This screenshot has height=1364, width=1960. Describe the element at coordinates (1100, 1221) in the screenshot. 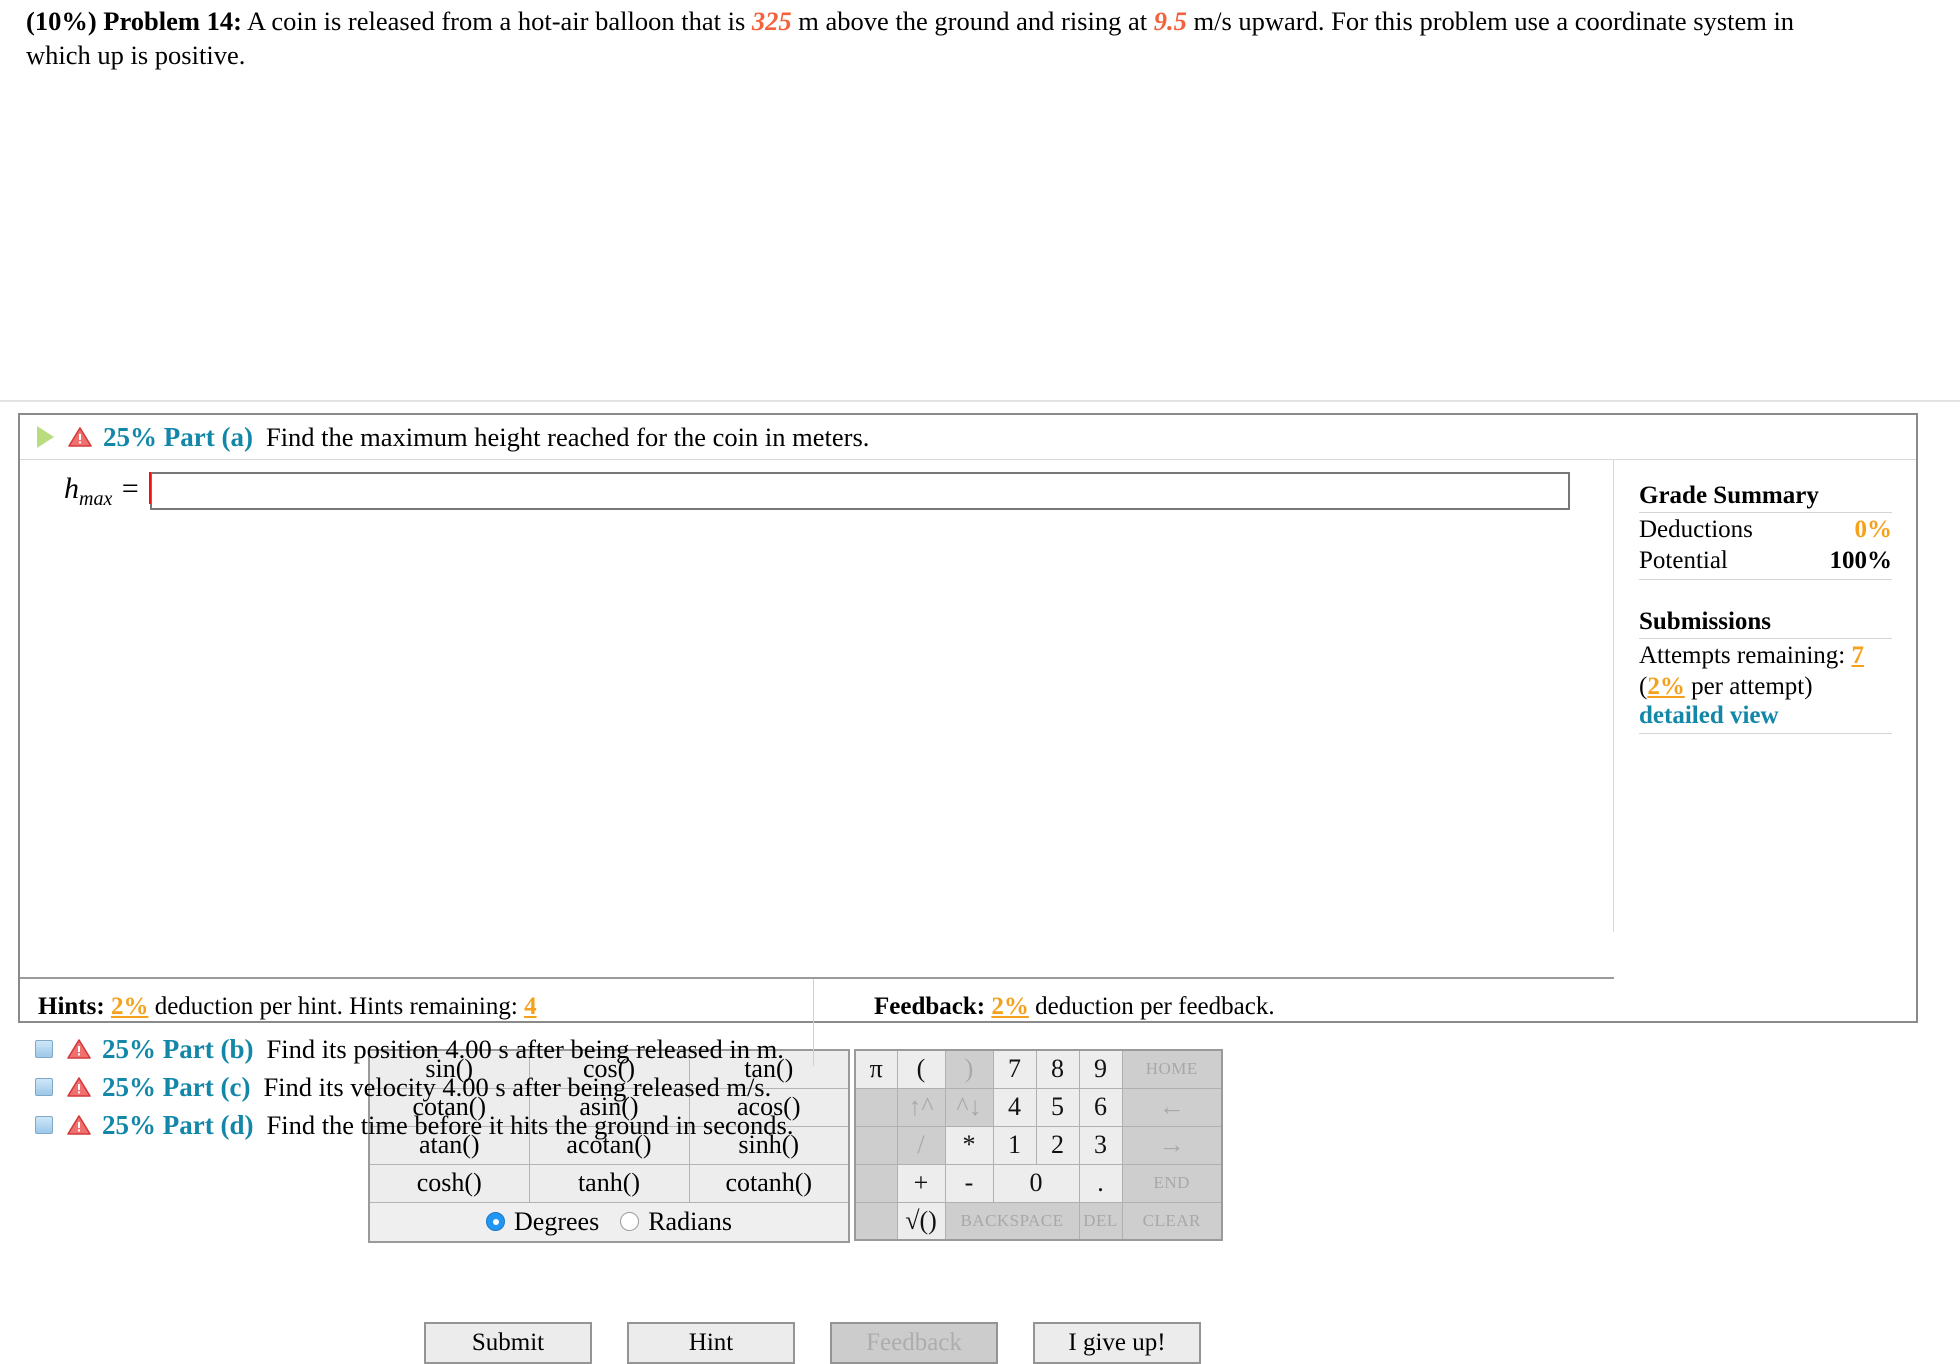

I see `key-del: DEL` at that location.